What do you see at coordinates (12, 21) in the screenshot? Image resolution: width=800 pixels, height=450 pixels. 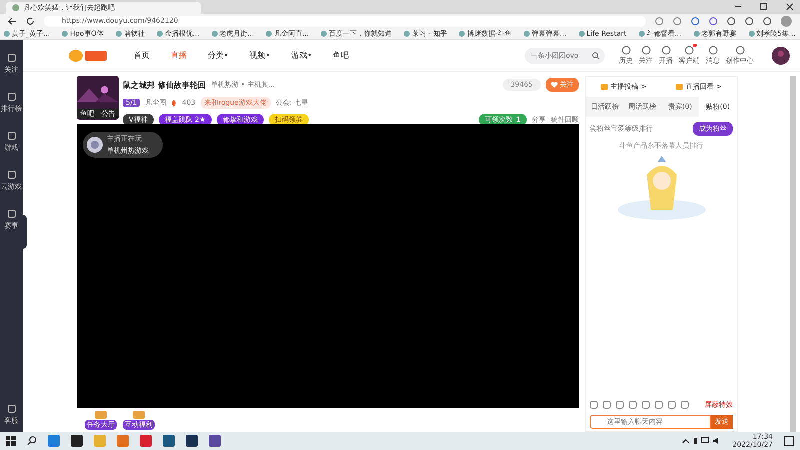 I see `back-icon` at bounding box center [12, 21].